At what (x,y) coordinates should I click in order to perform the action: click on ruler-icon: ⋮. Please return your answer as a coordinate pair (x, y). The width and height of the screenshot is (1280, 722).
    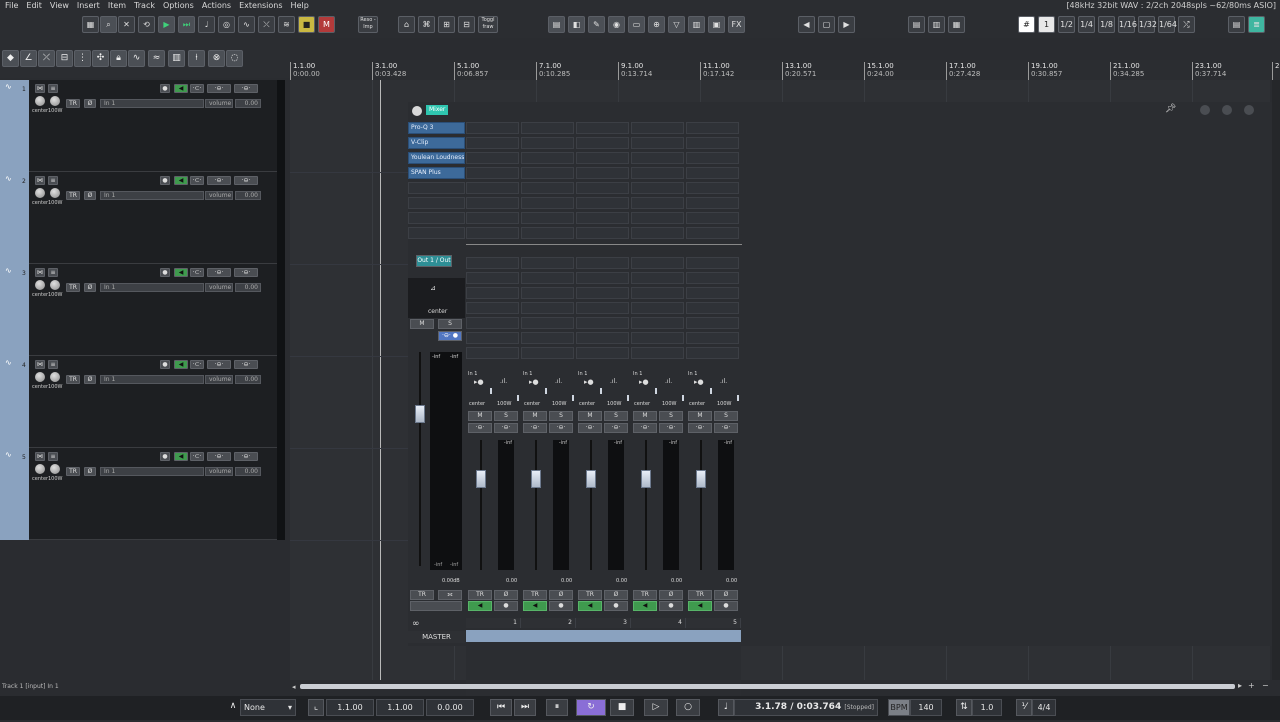
    Looking at the image, I should click on (82, 58).